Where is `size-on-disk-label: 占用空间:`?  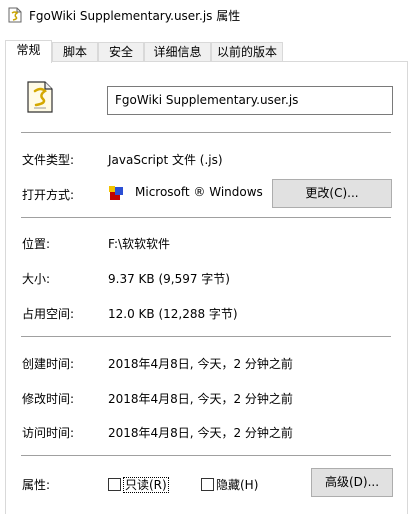
size-on-disk-label: 占用空间: is located at coordinates (48, 314).